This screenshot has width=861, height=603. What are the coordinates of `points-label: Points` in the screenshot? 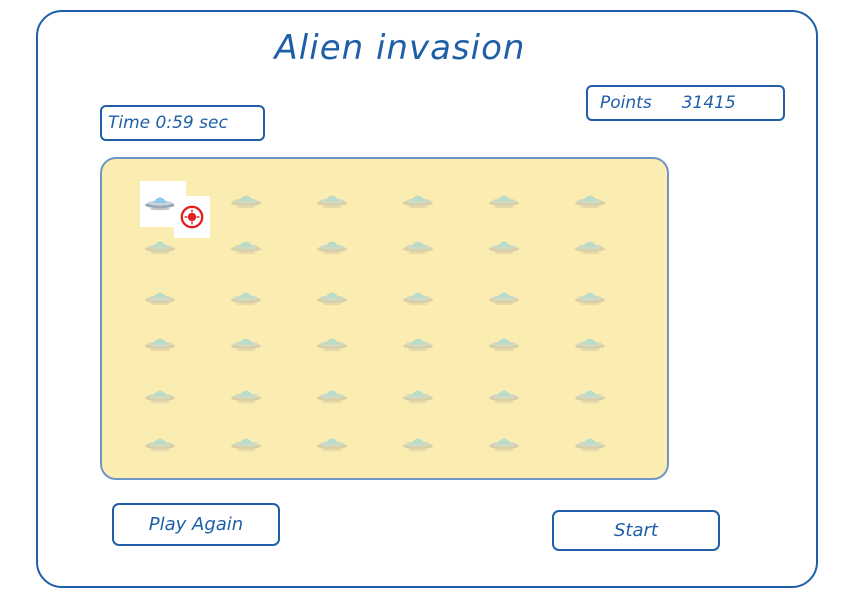 It's located at (626, 103).